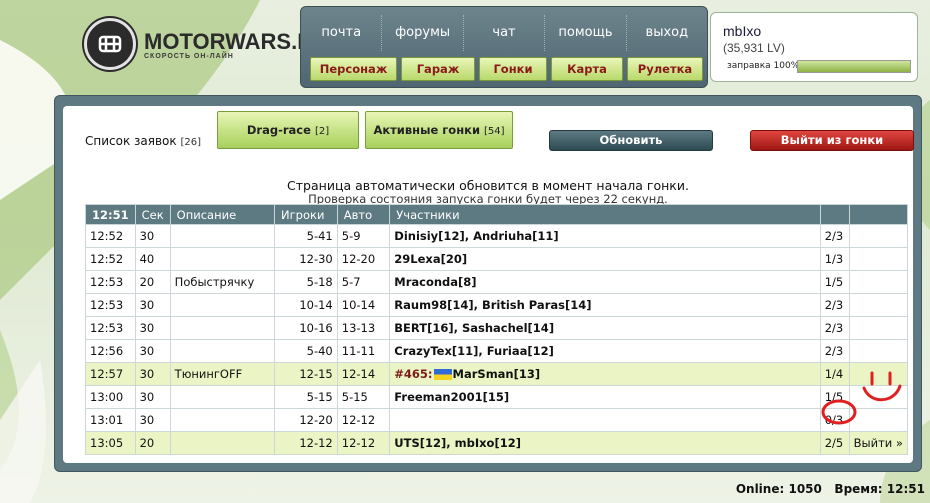 Image resolution: width=930 pixels, height=503 pixels. Describe the element at coordinates (222, 374) in the screenshot. I see `cell-description: ТюнингOFF` at that location.